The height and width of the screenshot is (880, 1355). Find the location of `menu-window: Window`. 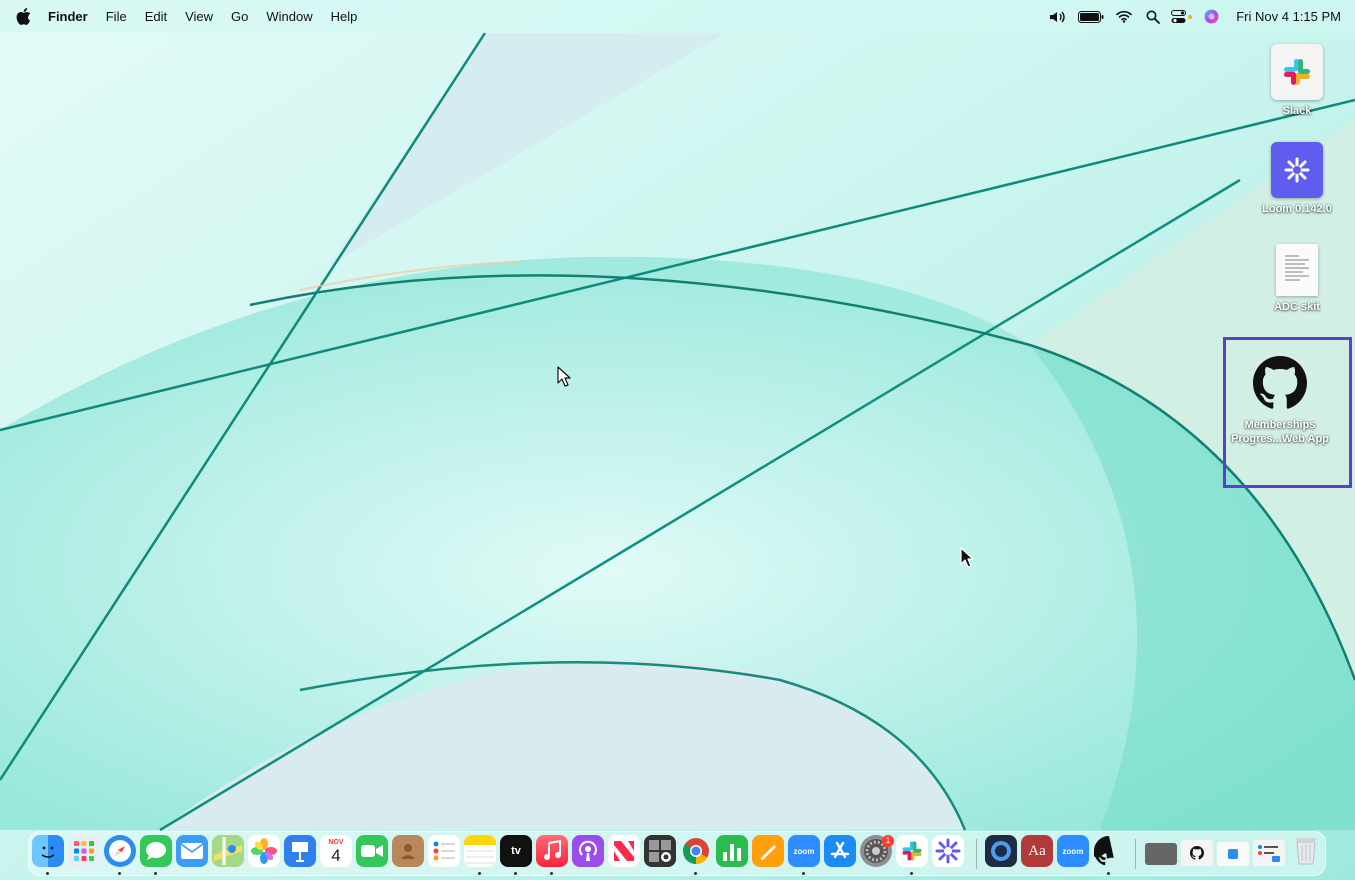

menu-window: Window is located at coordinates (289, 16).